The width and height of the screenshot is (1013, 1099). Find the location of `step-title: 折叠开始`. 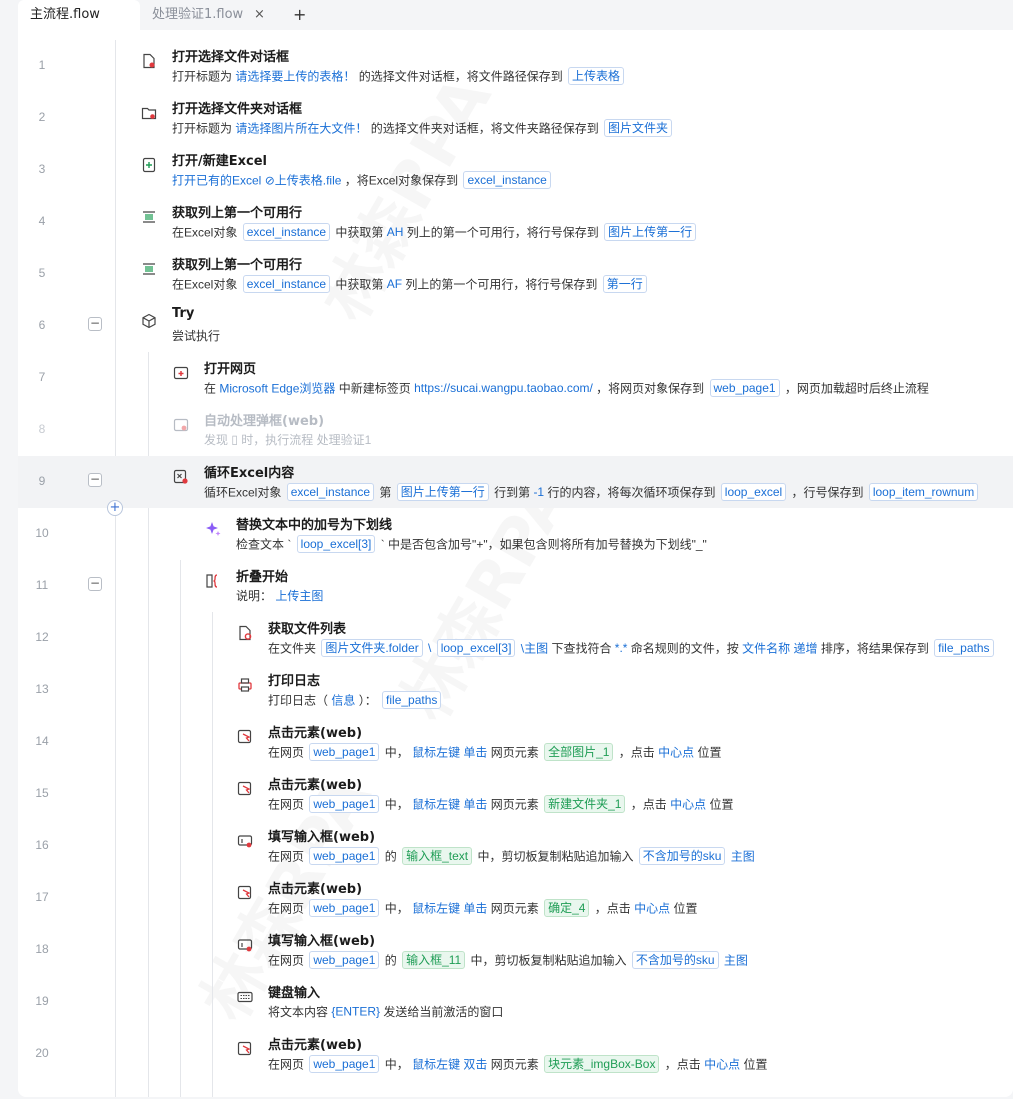

step-title: 折叠开始 is located at coordinates (262, 577).